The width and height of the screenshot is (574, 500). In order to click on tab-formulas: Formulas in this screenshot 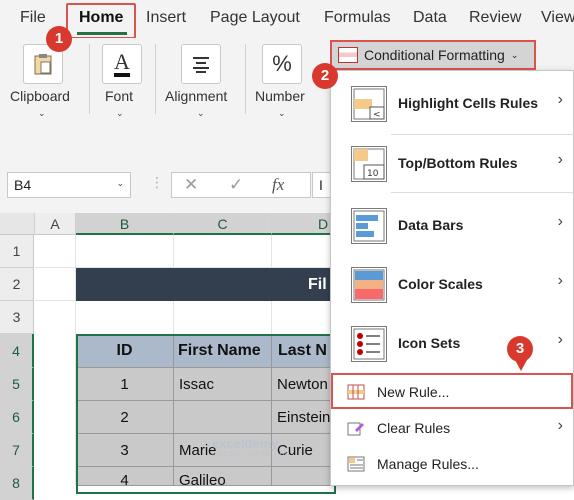, I will do `click(357, 18)`.